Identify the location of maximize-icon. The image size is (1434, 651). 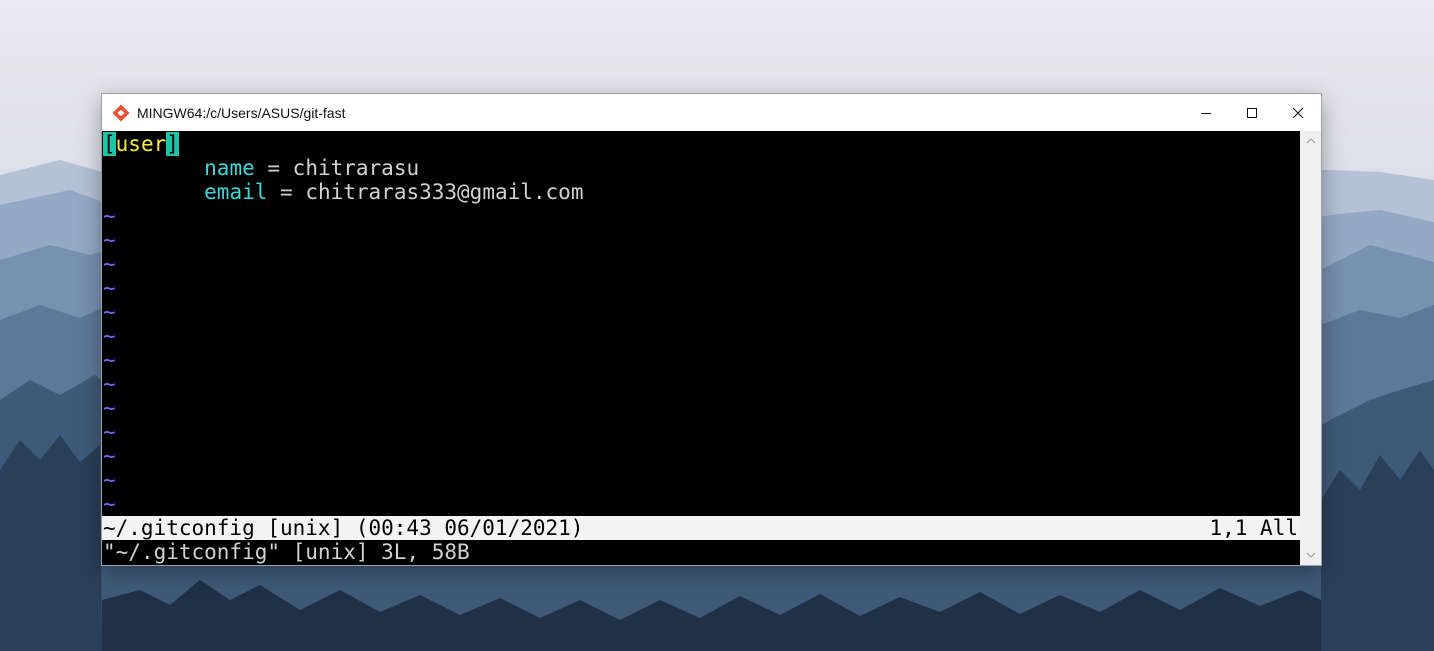
(1252, 112).